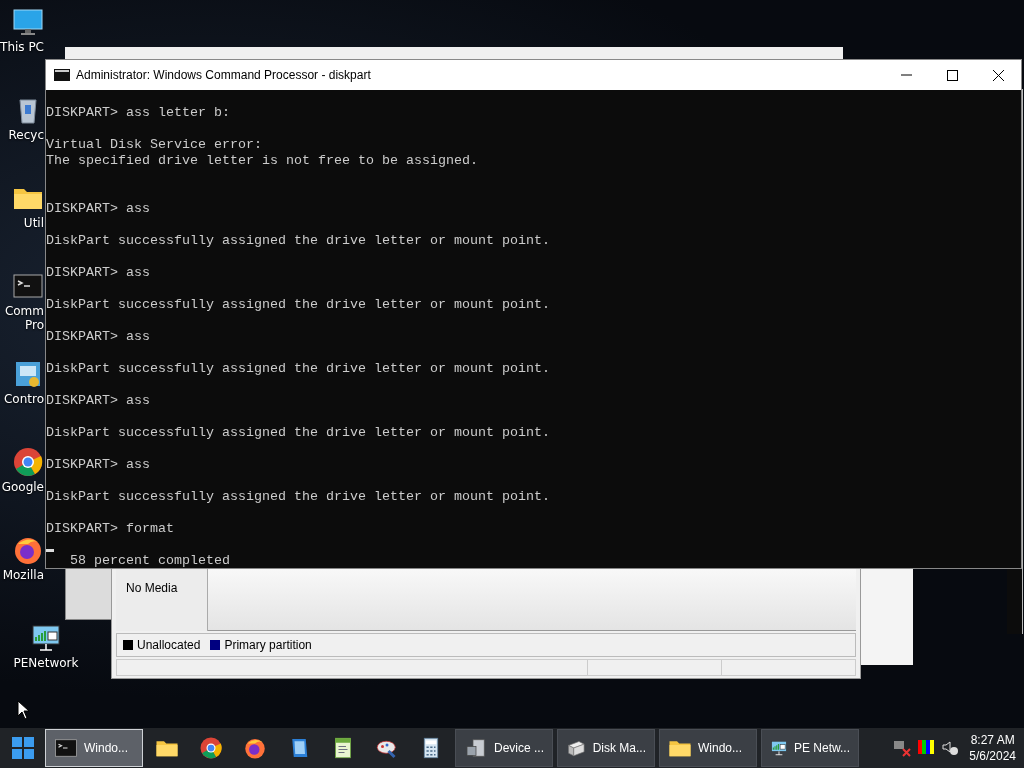  I want to click on desktop-icon-label: PENetwork, so click(46, 663).